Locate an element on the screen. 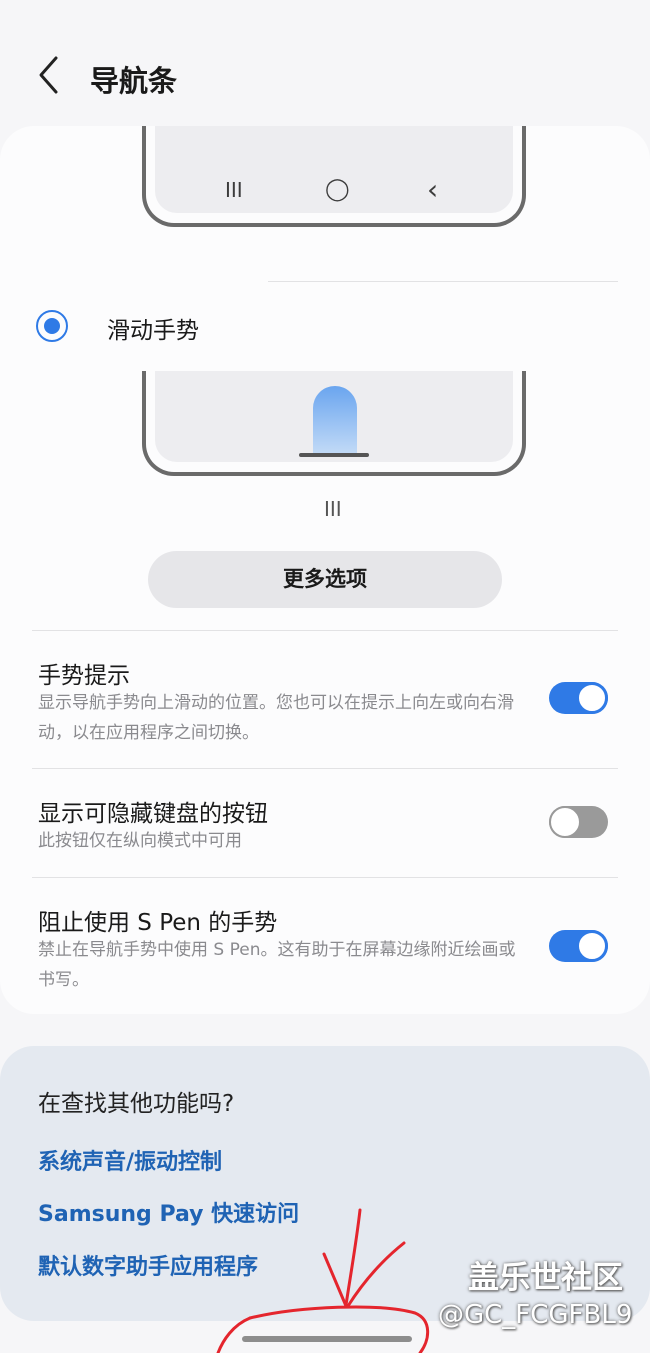 The height and width of the screenshot is (1353, 650). watermark-title: 盖乐世社区 is located at coordinates (545, 1278).